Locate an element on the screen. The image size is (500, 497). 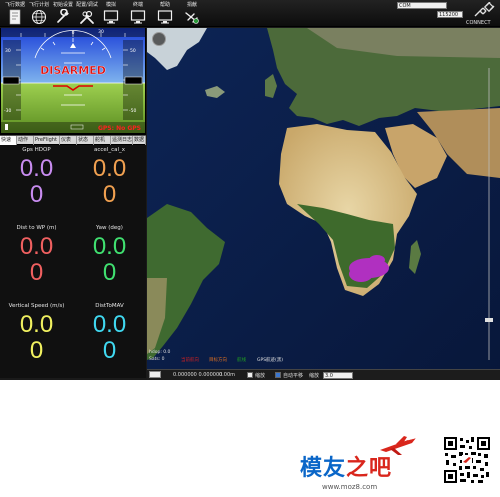
zoom-label: 缩放 is located at coordinates (314, 376).